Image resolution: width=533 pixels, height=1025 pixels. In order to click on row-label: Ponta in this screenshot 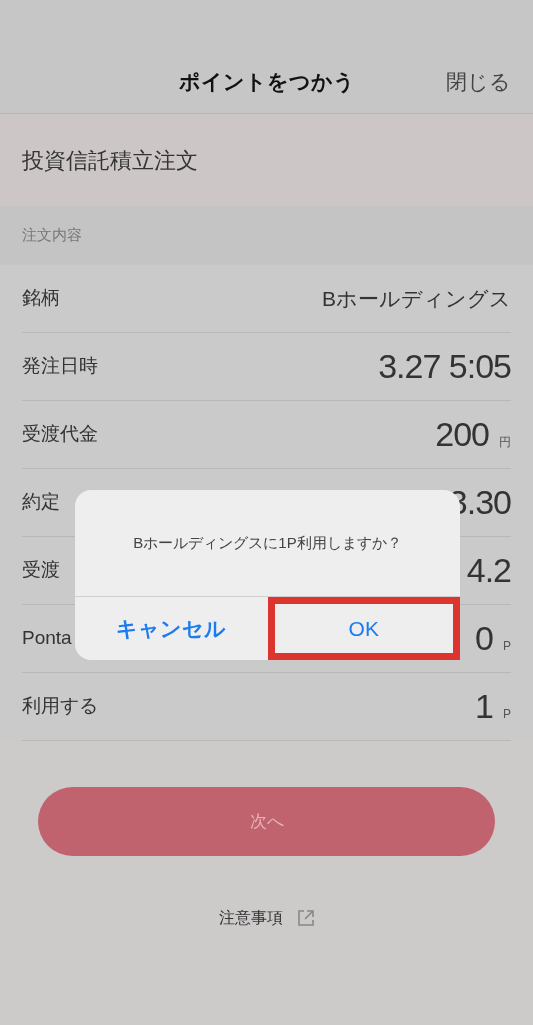, I will do `click(47, 638)`.